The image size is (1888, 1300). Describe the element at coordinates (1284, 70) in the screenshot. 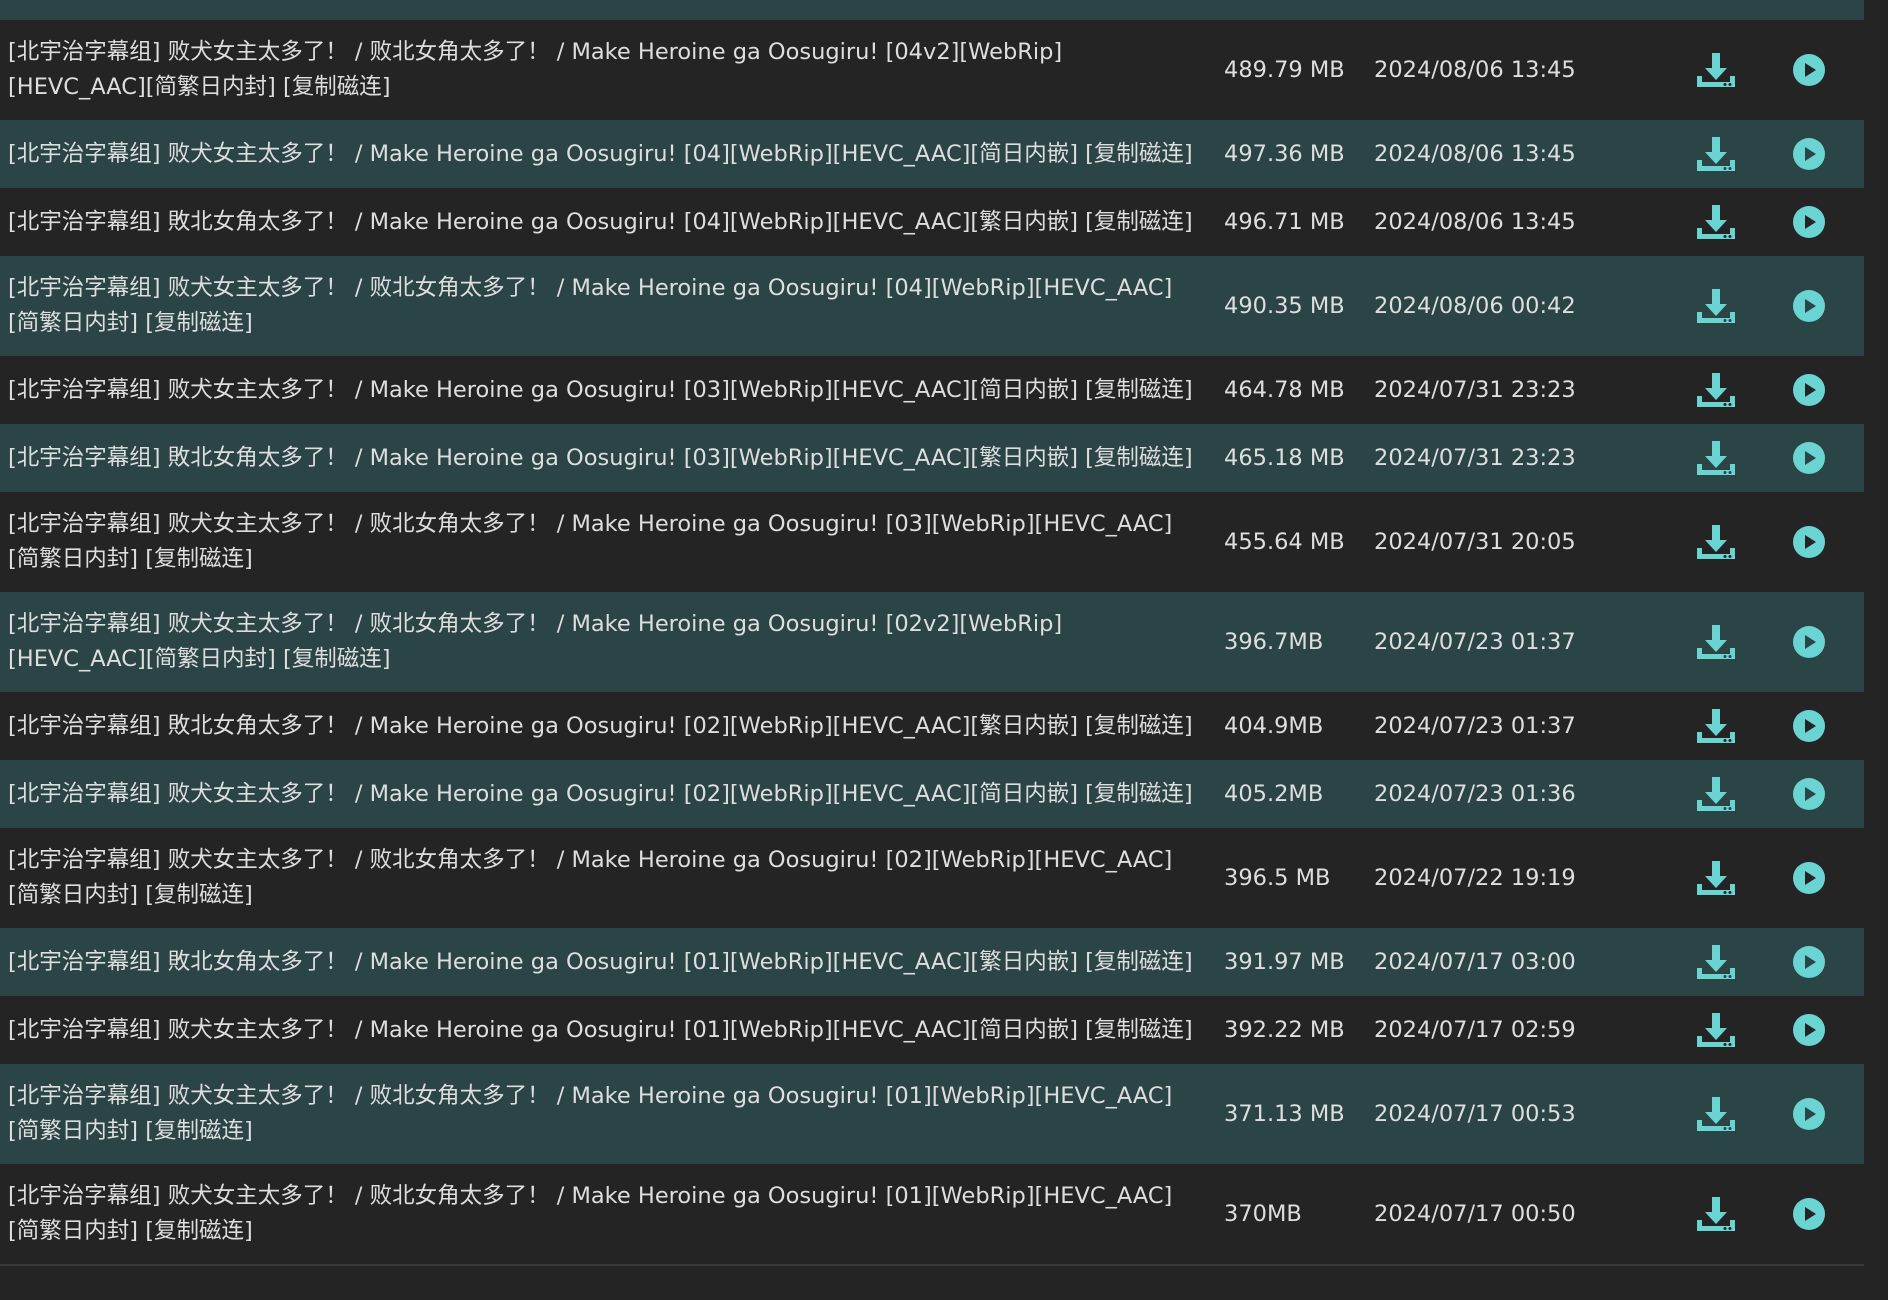

I see `file-size: 489.79 MB` at that location.